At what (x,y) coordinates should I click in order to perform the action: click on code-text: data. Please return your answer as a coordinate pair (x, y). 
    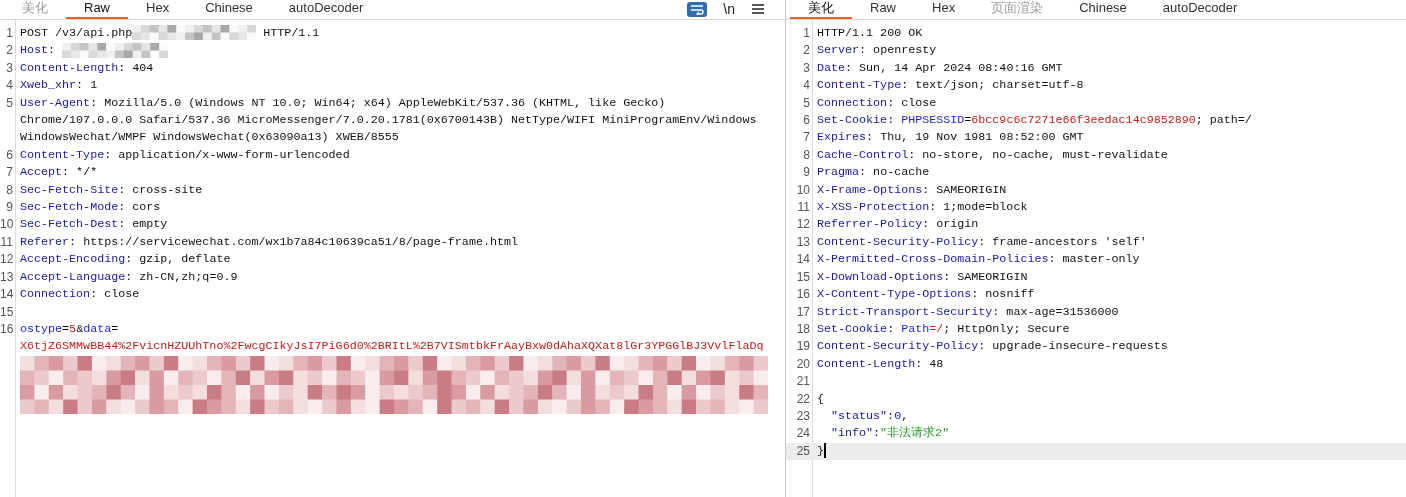
    Looking at the image, I should click on (97, 329).